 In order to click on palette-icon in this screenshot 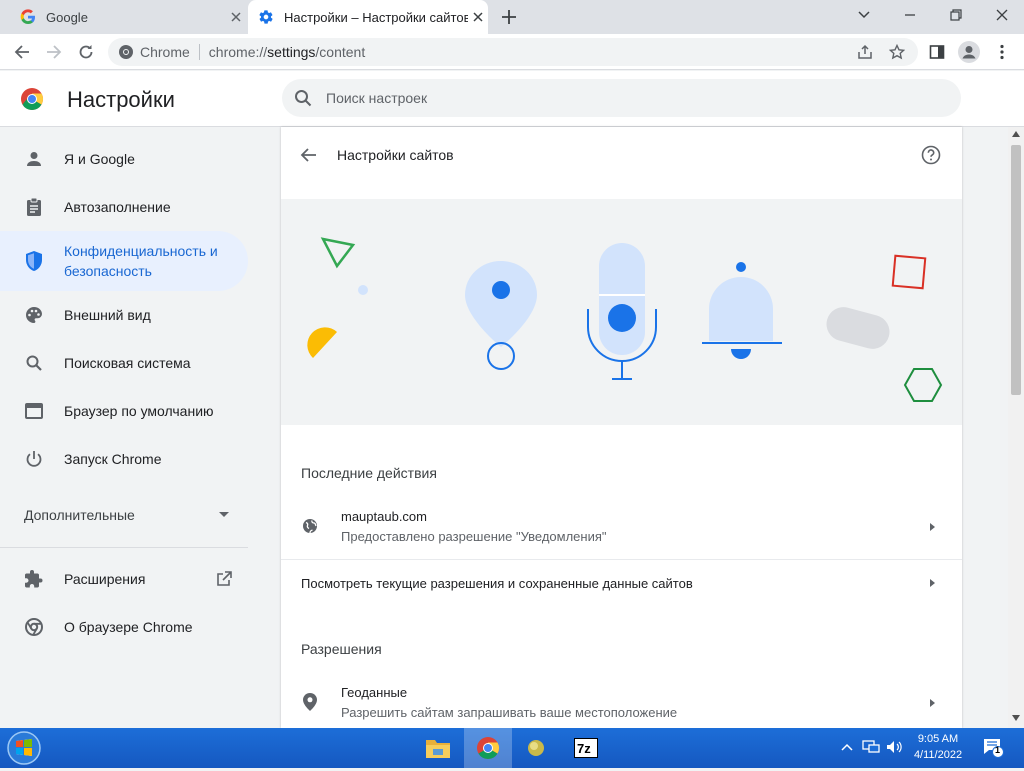, I will do `click(34, 315)`.